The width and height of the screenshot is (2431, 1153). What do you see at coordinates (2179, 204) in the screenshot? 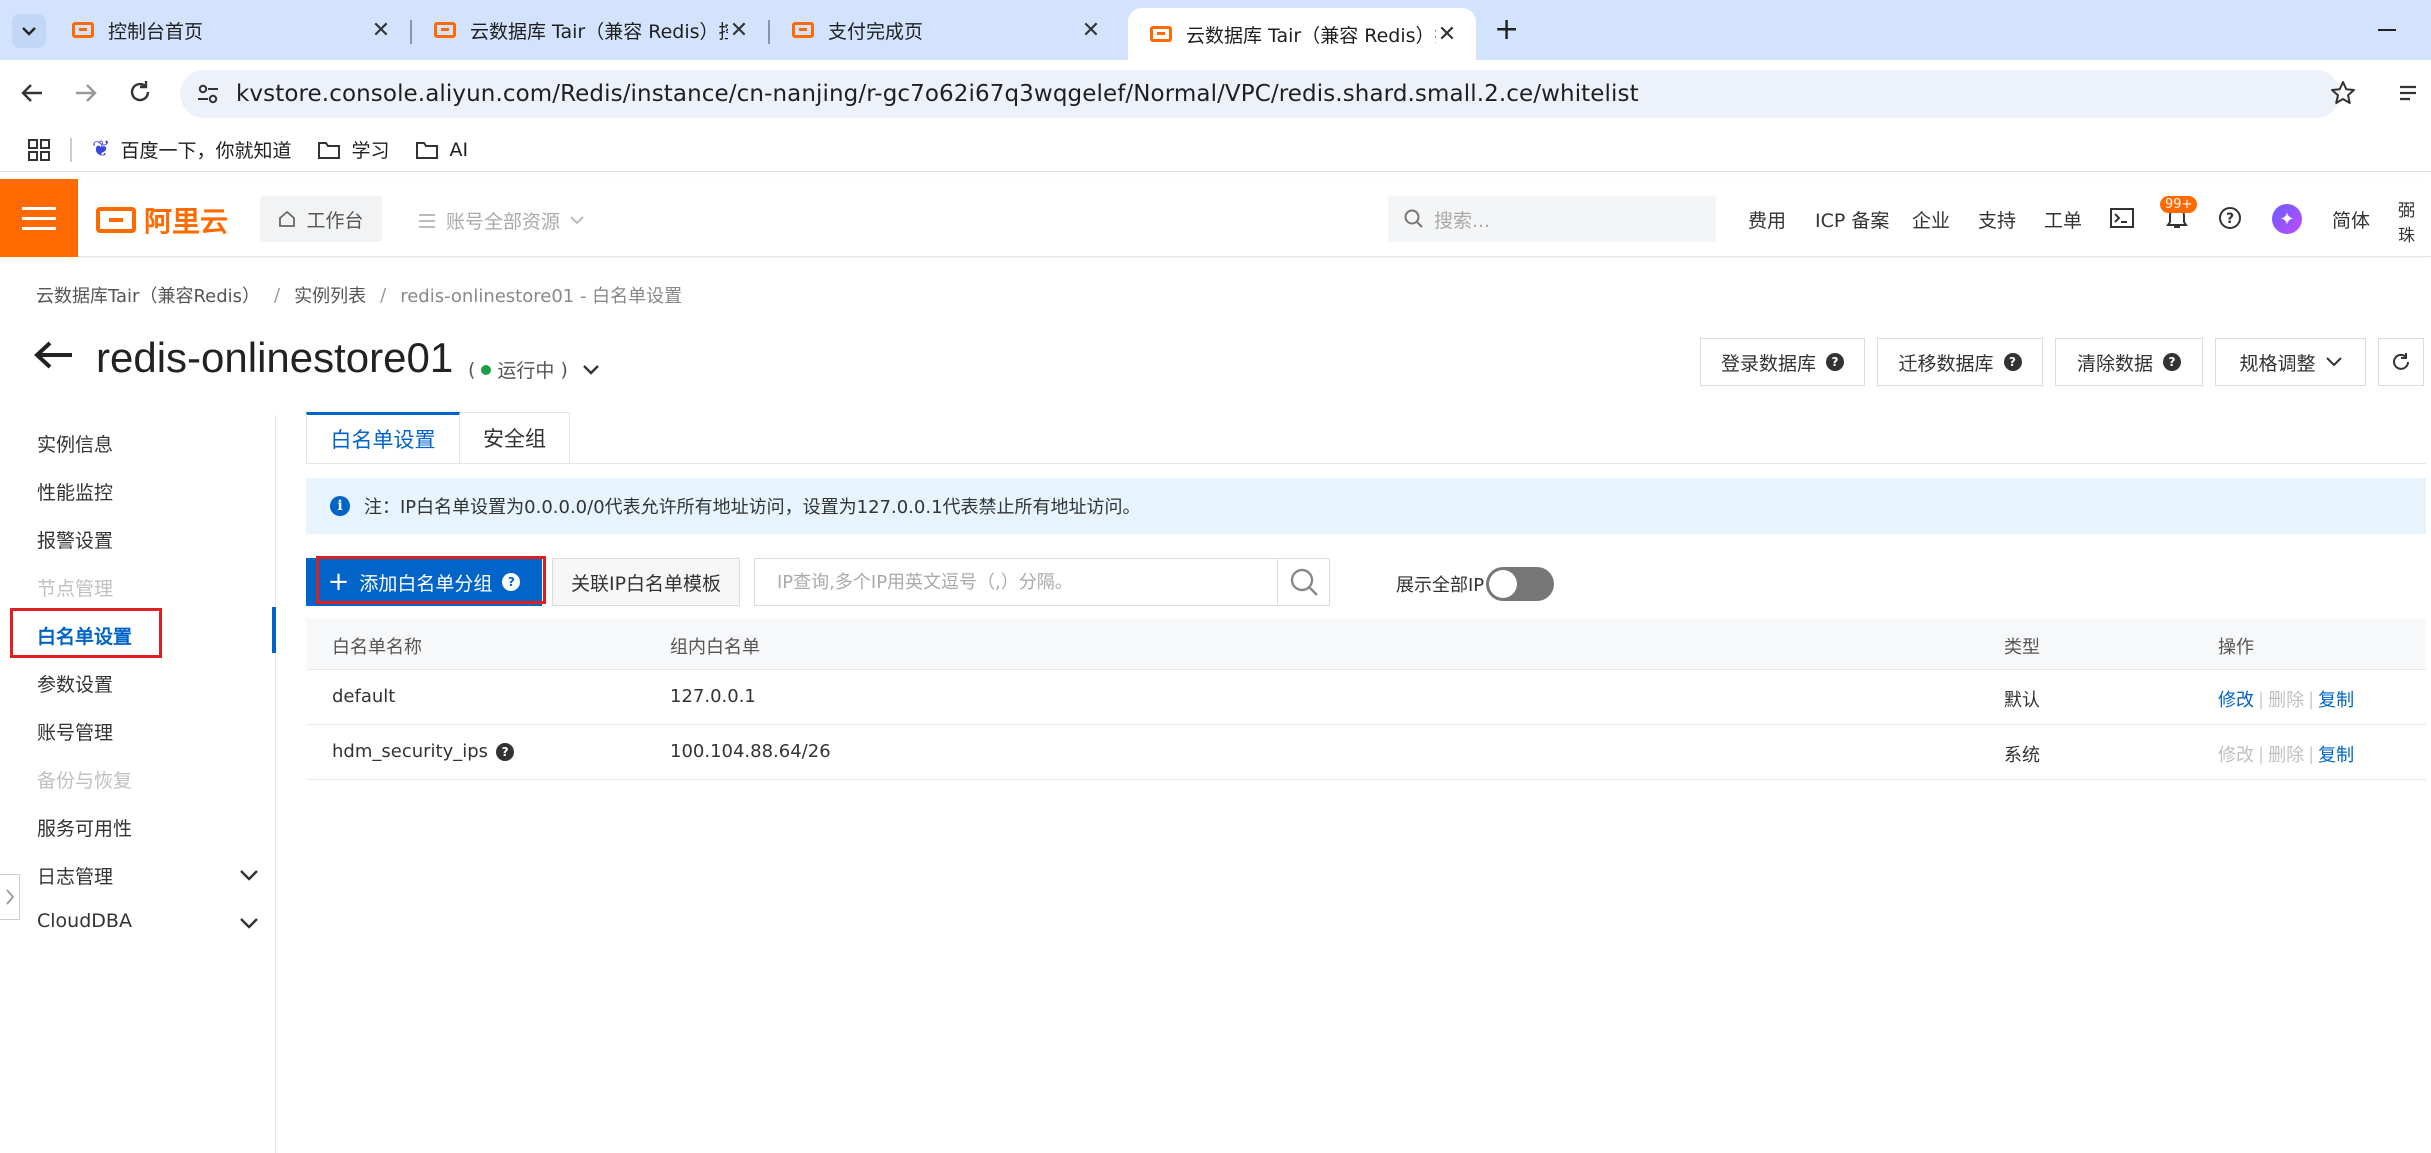
I see `notification-badge: 99+` at bounding box center [2179, 204].